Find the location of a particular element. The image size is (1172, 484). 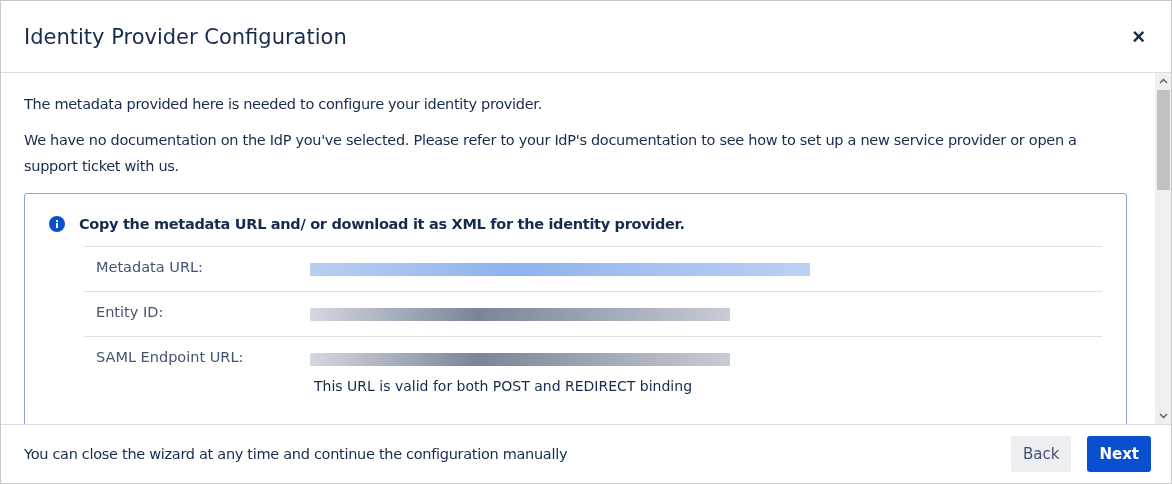

next-button: Next is located at coordinates (1119, 454).